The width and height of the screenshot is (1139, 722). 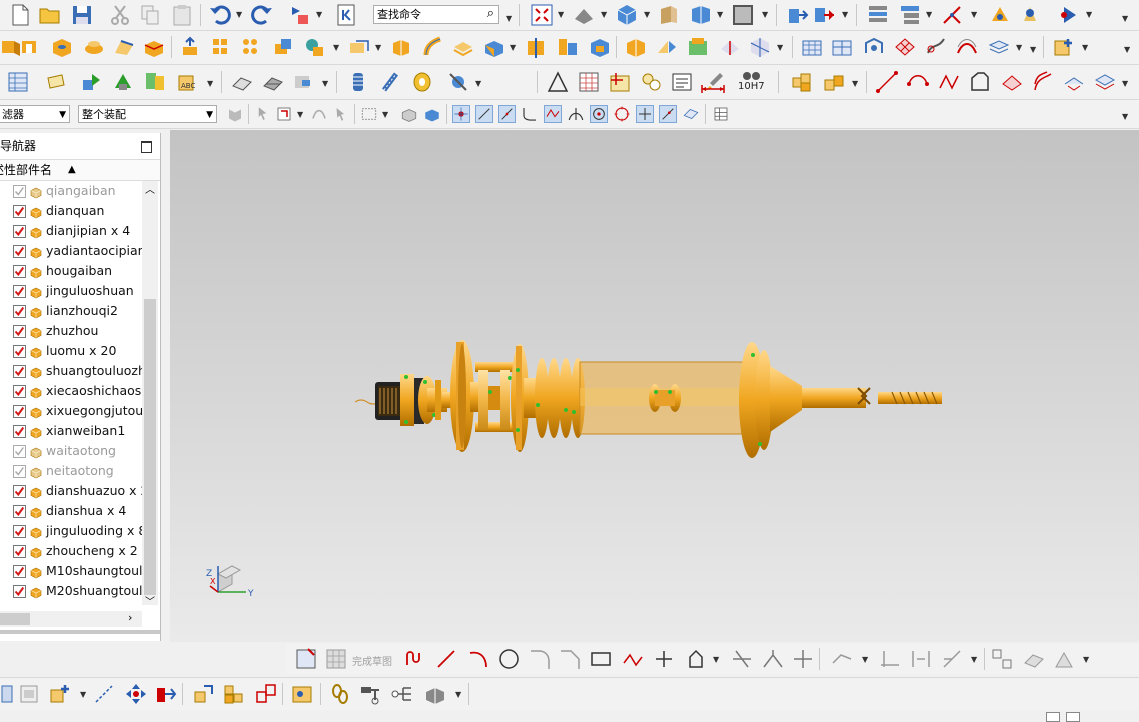 I want to click on boss-icon, so click(x=94, y=47).